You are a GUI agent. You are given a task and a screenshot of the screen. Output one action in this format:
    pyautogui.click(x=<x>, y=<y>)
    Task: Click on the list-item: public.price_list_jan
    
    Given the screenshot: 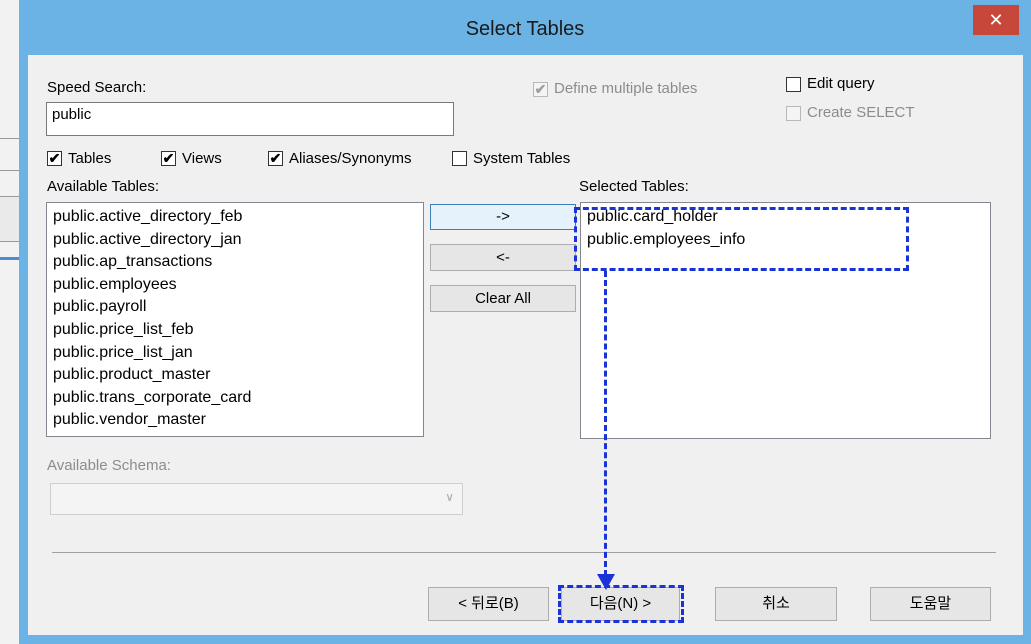 What is the action you would take?
    pyautogui.click(x=235, y=353)
    